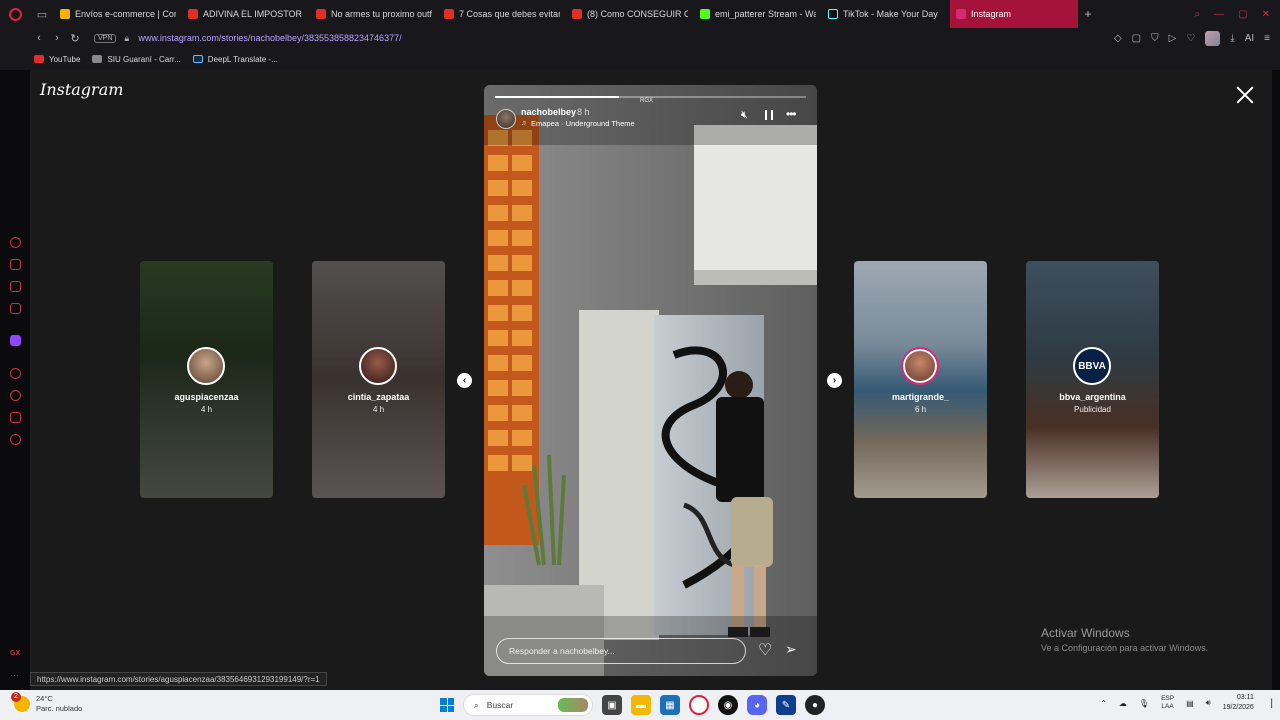  I want to click on heart-icon: ♡, so click(1190, 38).